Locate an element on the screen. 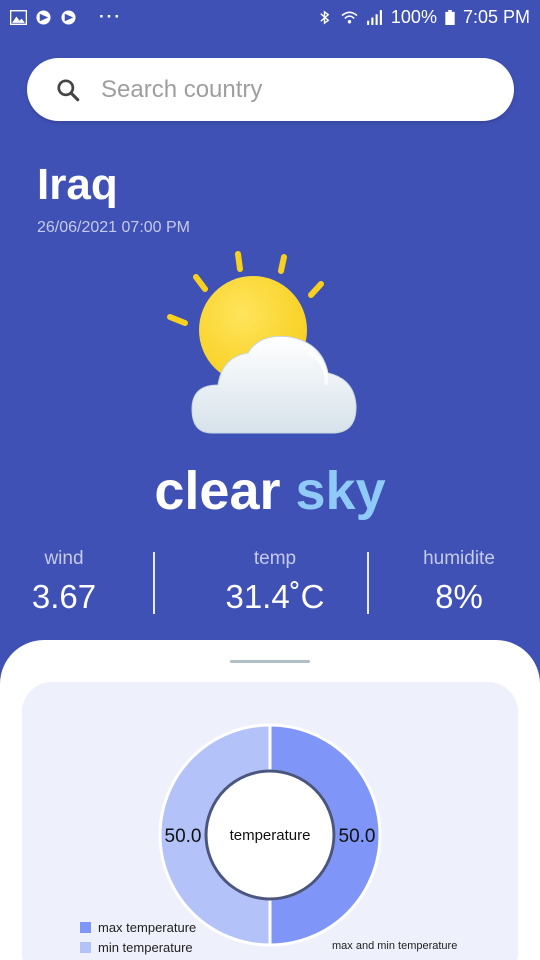 The height and width of the screenshot is (960, 540). wind-label: wind is located at coordinates (64, 558).